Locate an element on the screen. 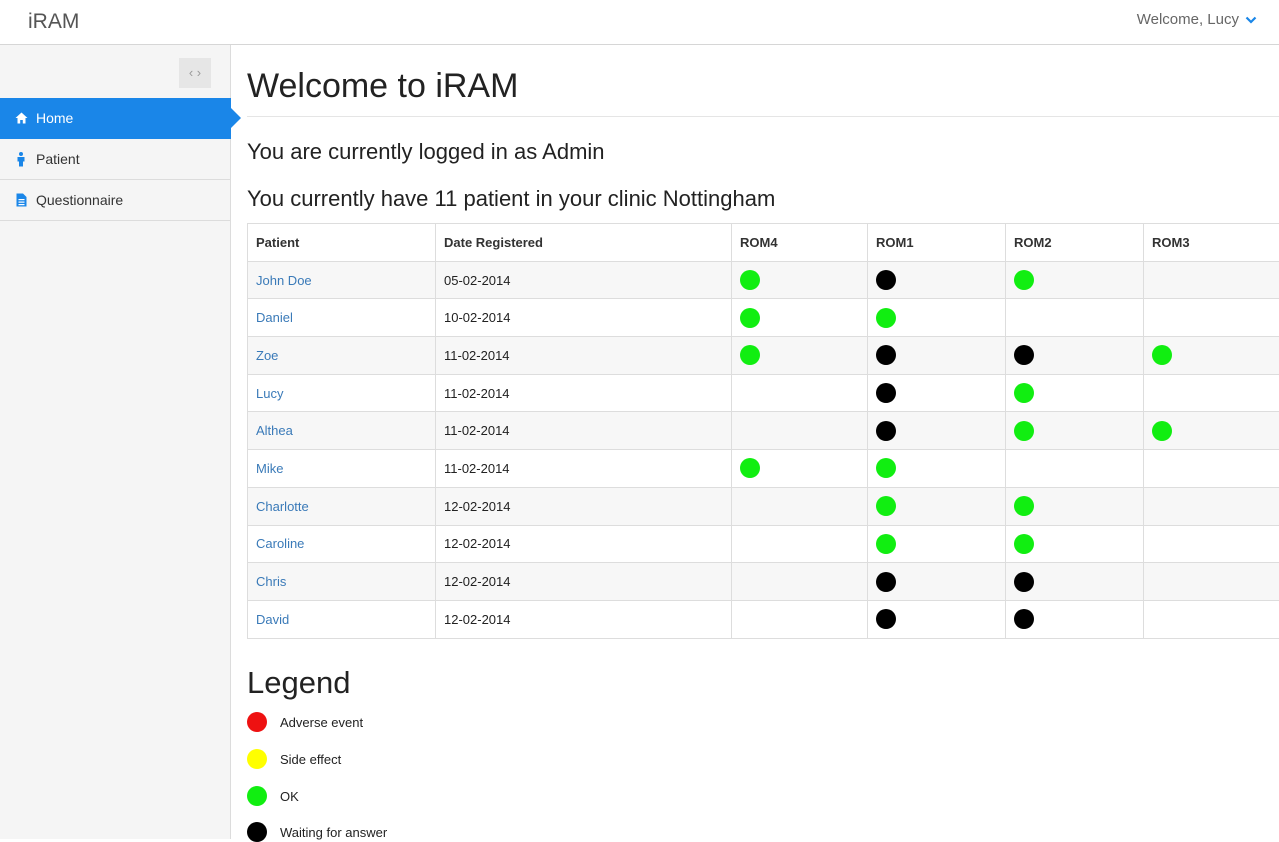 The width and height of the screenshot is (1279, 842). sidebar-item-questionnaire: Questionnaire is located at coordinates (115, 200).